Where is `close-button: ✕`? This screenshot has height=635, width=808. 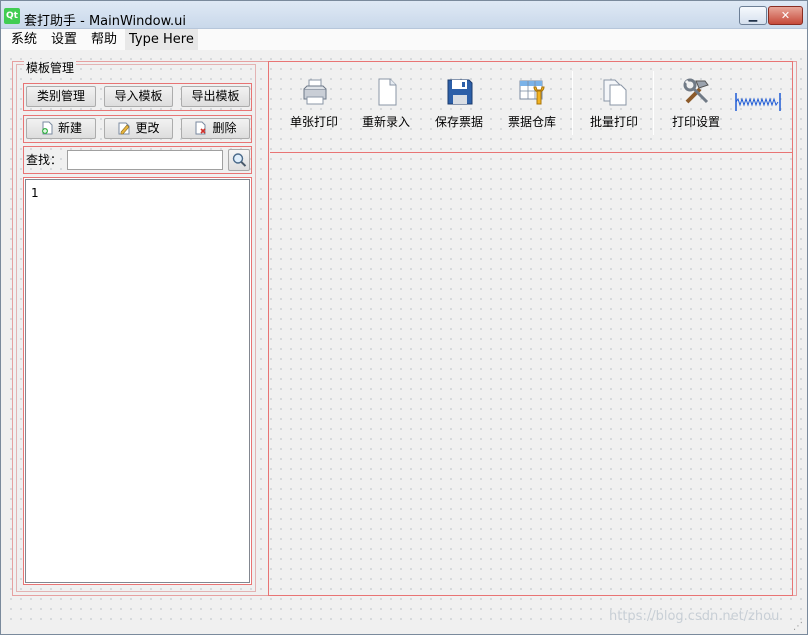
close-button: ✕ is located at coordinates (785, 15).